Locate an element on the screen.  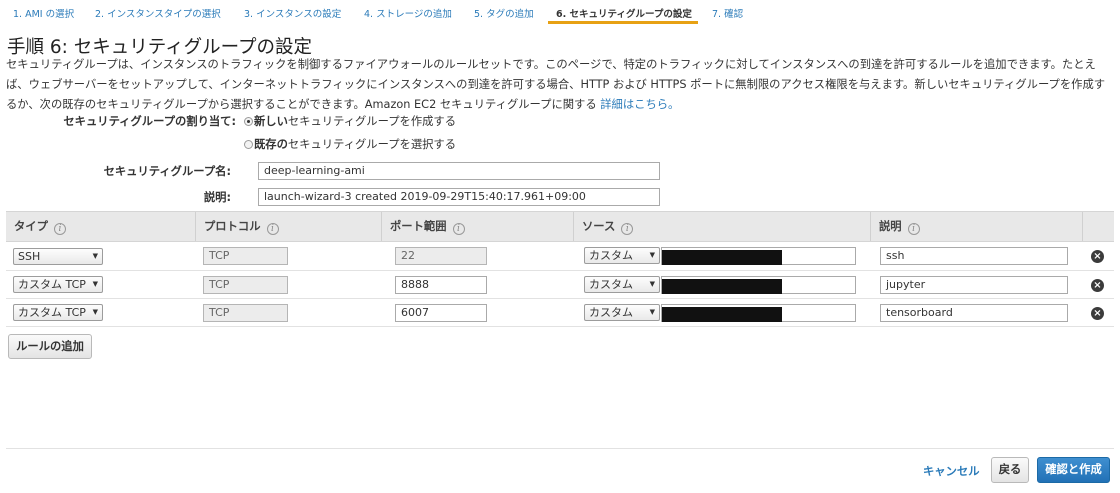
step-tab-1-ami: 1. AMI の選択 is located at coordinates (43, 13).